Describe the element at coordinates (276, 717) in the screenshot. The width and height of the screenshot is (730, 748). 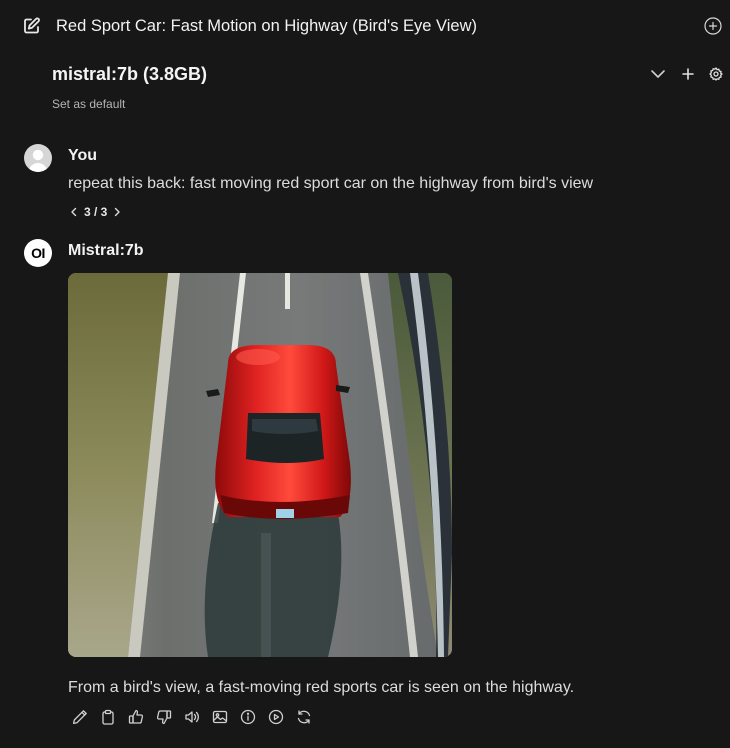
I see `play-icon` at that location.